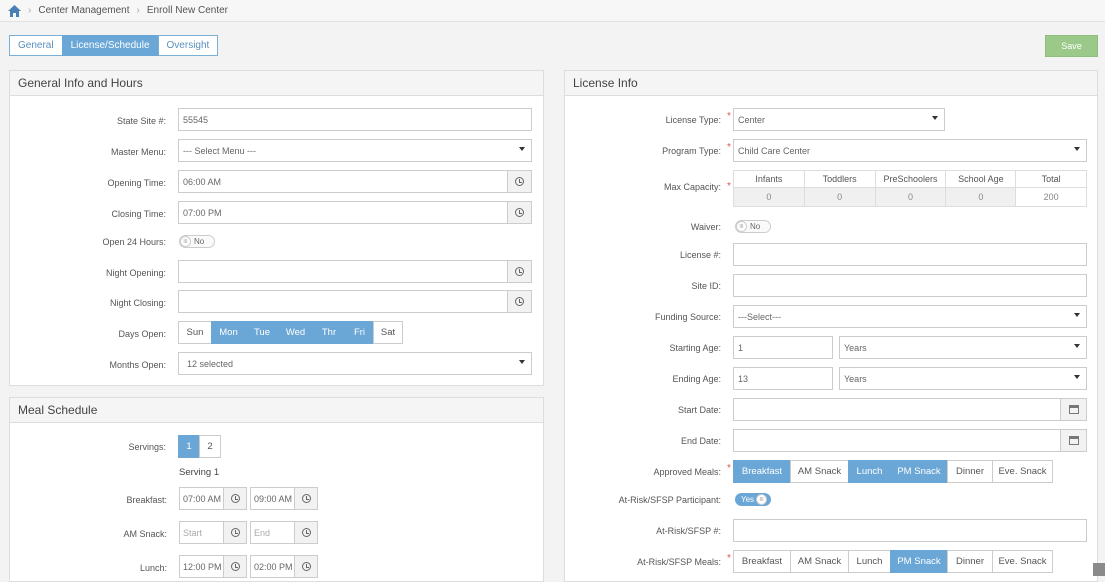  What do you see at coordinates (753, 226) in the screenshot?
I see `waiver-toggle: III No` at bounding box center [753, 226].